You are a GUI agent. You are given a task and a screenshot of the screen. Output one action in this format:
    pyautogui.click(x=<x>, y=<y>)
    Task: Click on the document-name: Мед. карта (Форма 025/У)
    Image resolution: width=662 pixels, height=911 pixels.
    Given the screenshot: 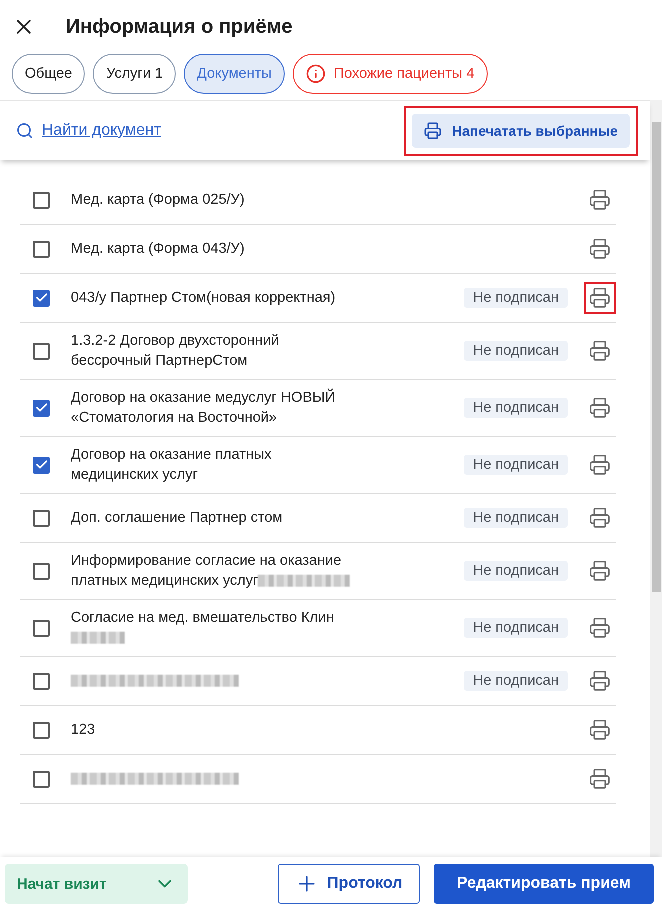 What is the action you would take?
    pyautogui.click(x=158, y=200)
    